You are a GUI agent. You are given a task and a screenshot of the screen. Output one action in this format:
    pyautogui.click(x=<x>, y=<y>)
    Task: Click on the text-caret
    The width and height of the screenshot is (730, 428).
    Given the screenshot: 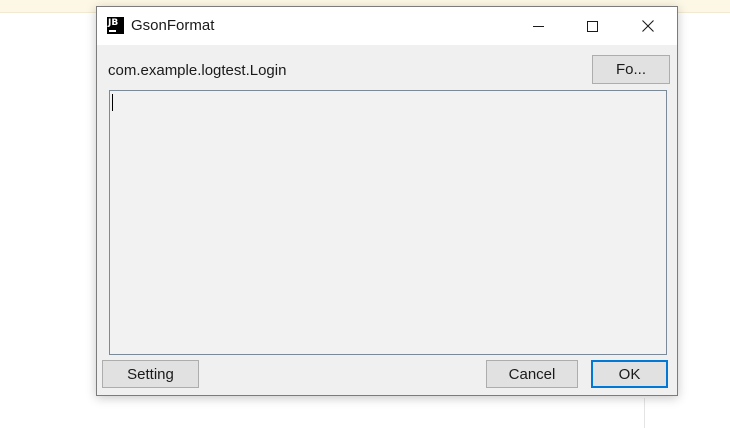 What is the action you would take?
    pyautogui.click(x=112, y=102)
    